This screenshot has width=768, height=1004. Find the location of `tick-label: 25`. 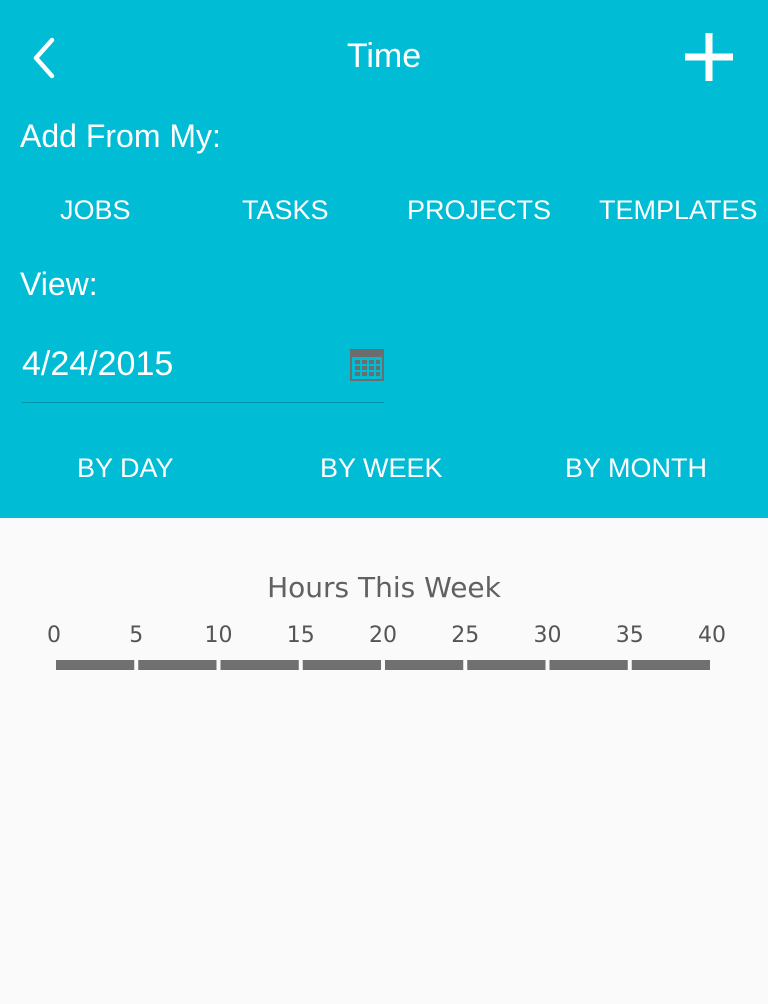

tick-label: 25 is located at coordinates (465, 635).